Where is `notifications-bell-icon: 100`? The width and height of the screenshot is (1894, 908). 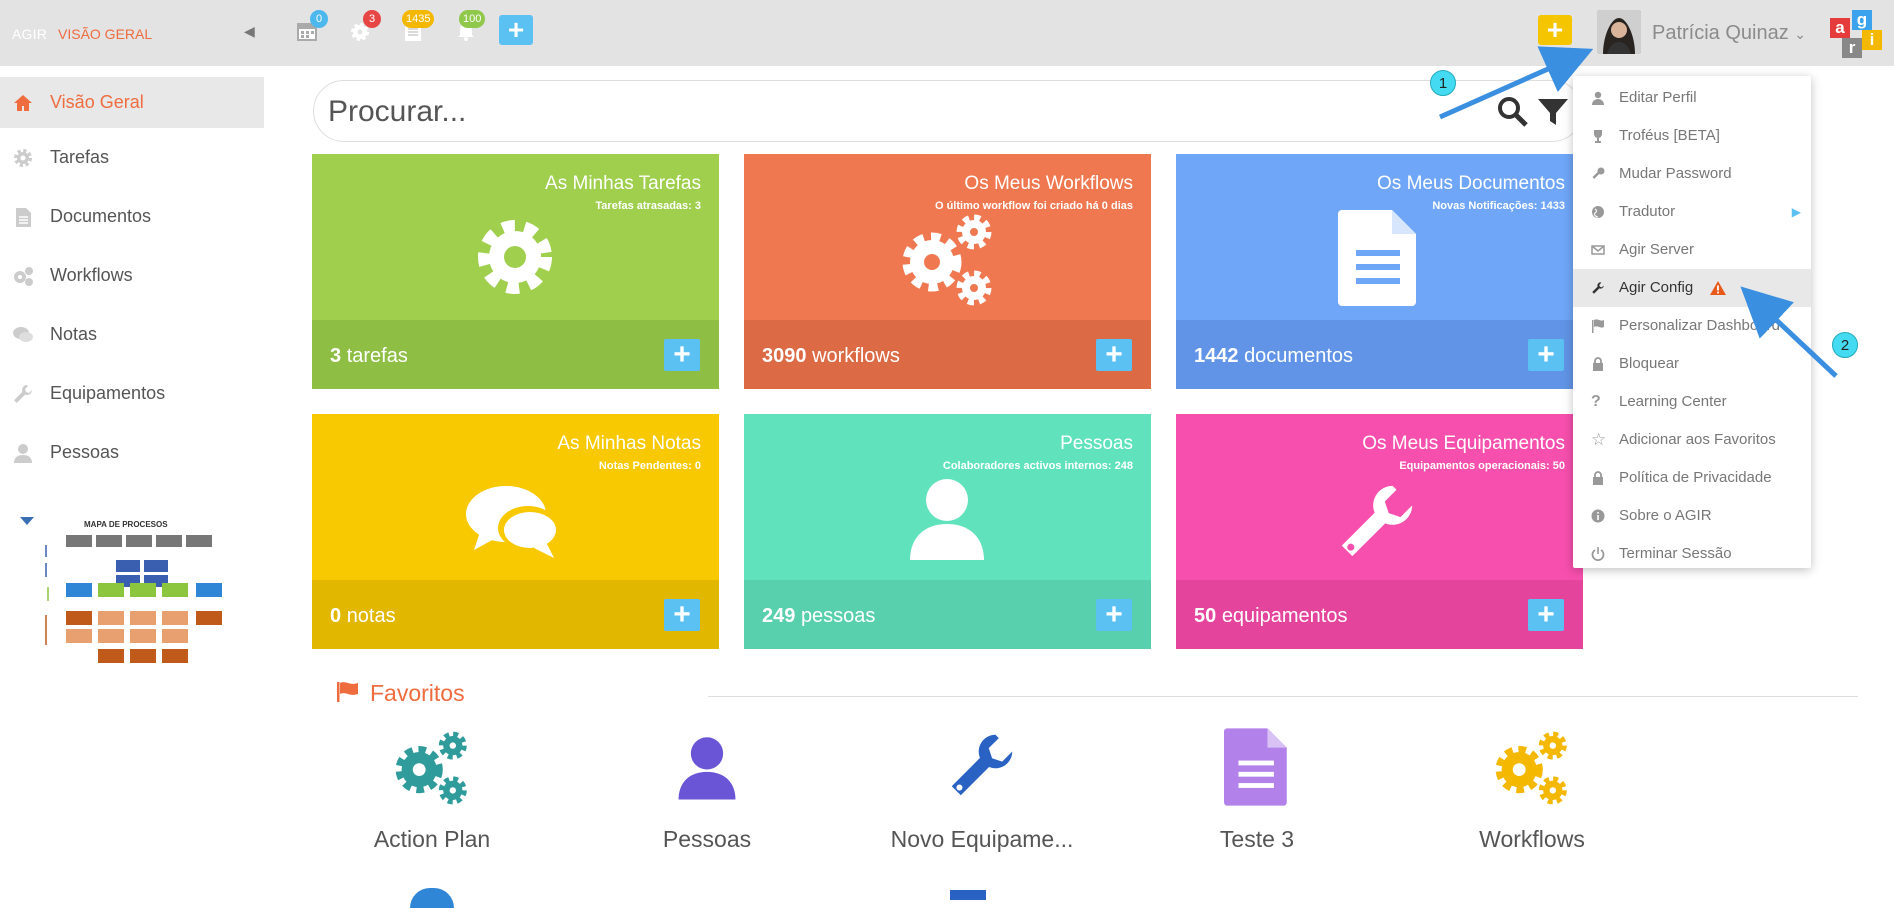 notifications-bell-icon: 100 is located at coordinates (470, 28).